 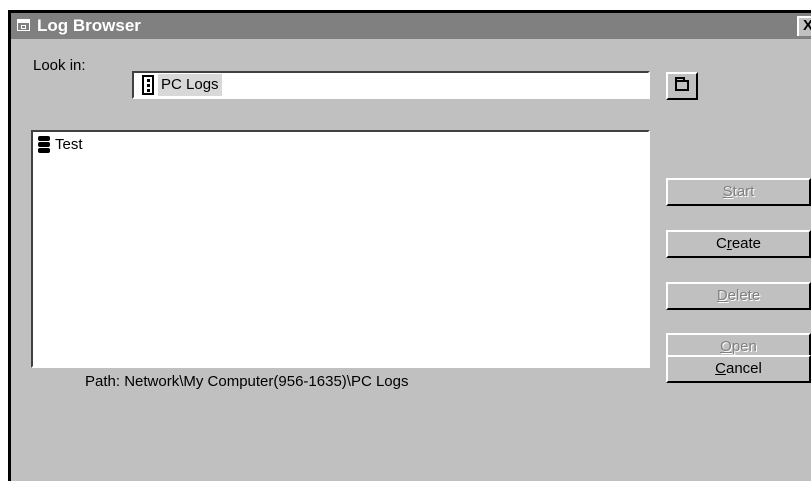 I want to click on list-item-label: Test, so click(x=69, y=144).